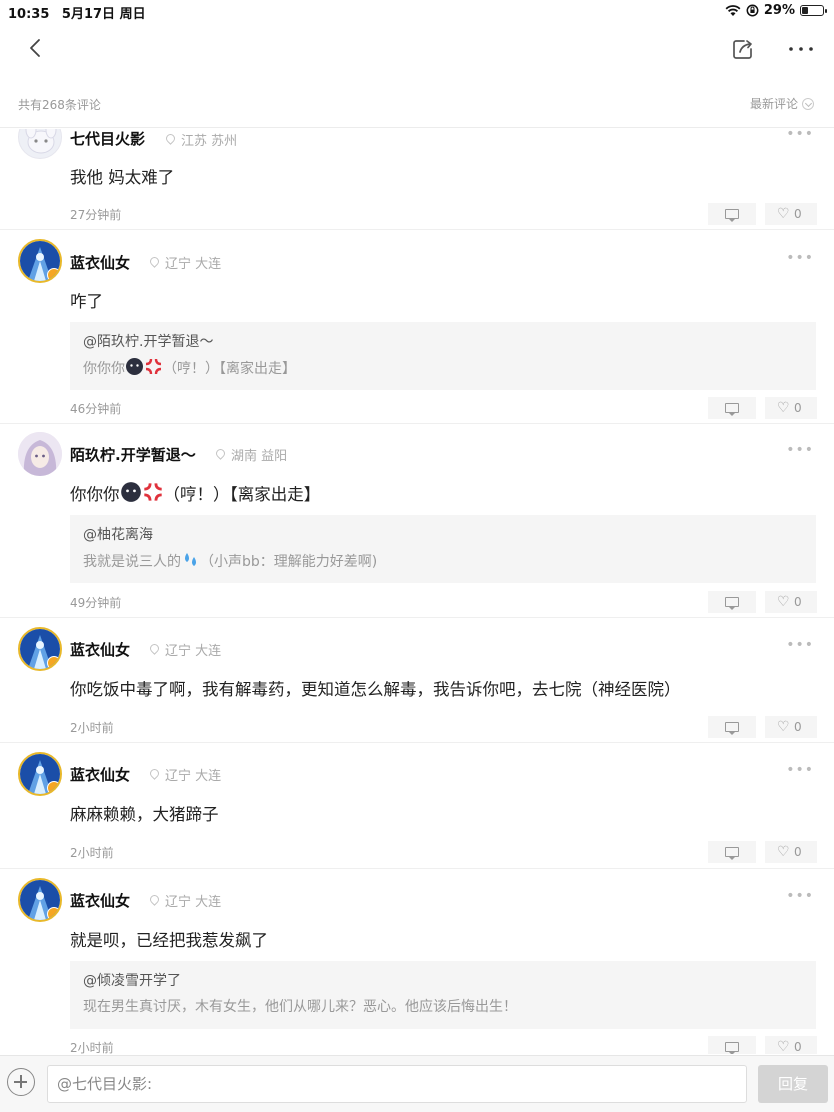 The width and height of the screenshot is (834, 1112). What do you see at coordinates (443, 995) in the screenshot?
I see `quoted-comment: @倾凌雪开学了 现在男生真讨厌，木有女生，他们从哪儿来？恶心。他应该后悔出生！` at bounding box center [443, 995].